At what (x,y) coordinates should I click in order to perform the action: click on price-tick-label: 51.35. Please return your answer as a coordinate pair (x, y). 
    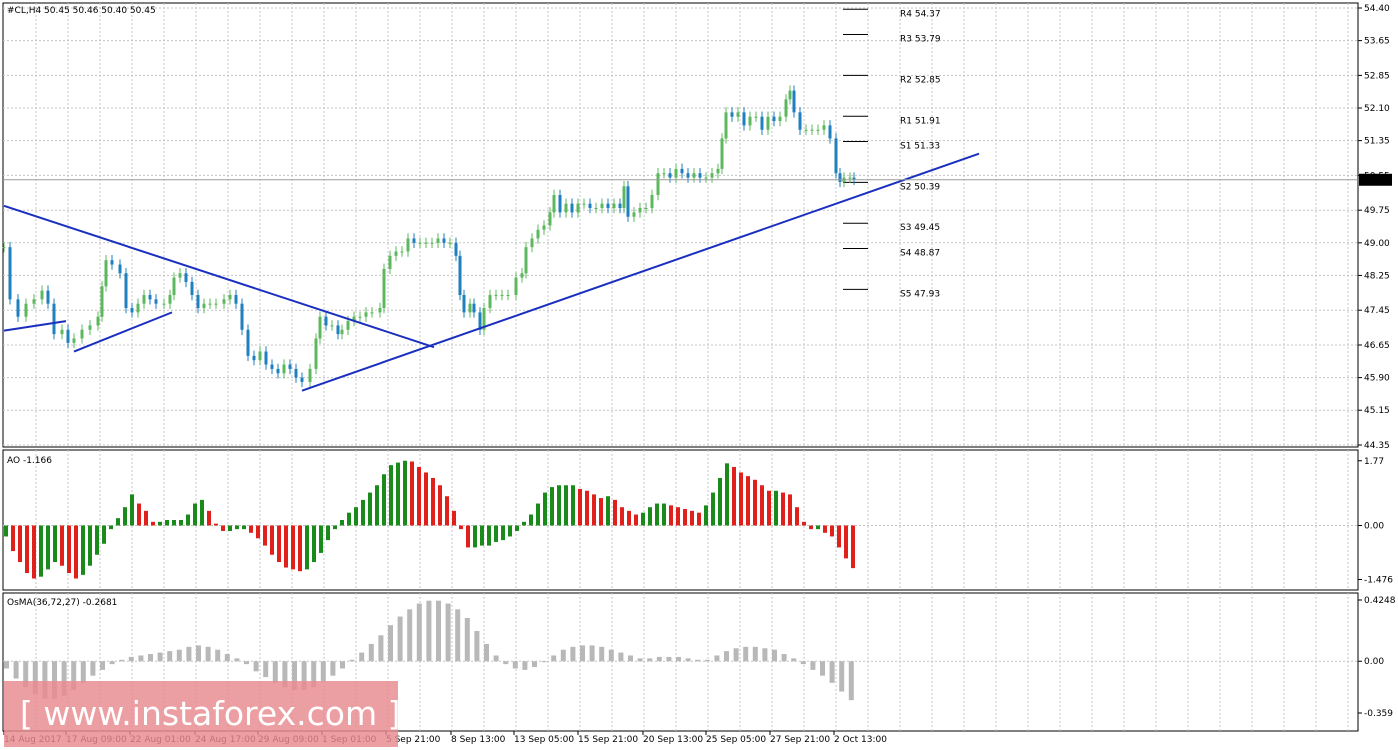
    Looking at the image, I should click on (1377, 142).